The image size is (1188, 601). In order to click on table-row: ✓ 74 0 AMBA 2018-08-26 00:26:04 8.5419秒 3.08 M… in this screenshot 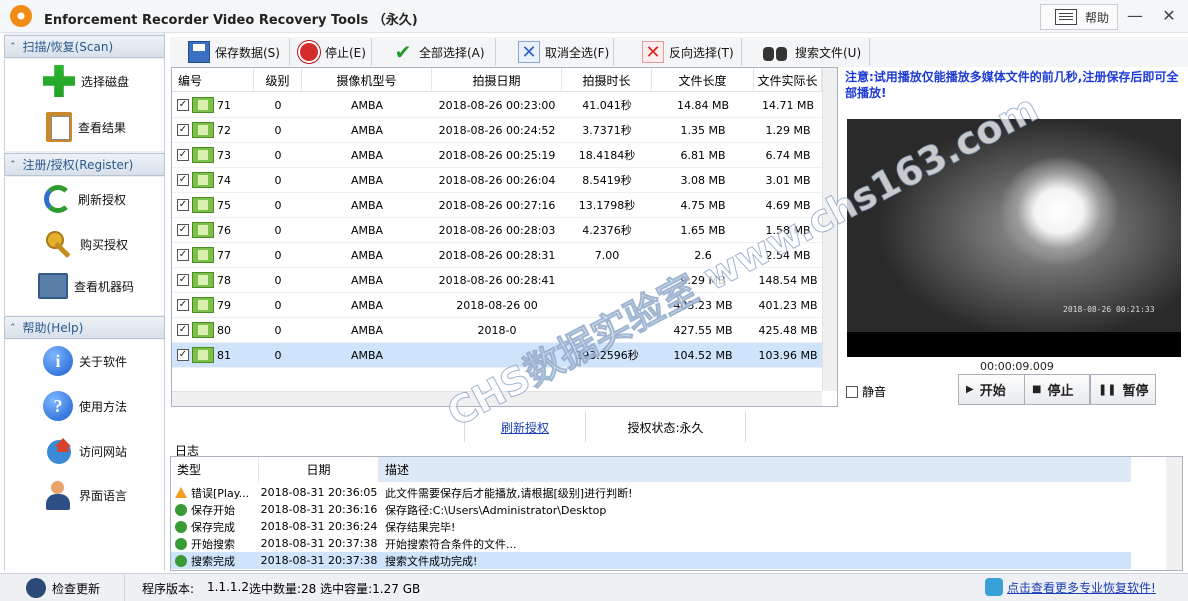, I will do `click(497, 180)`.